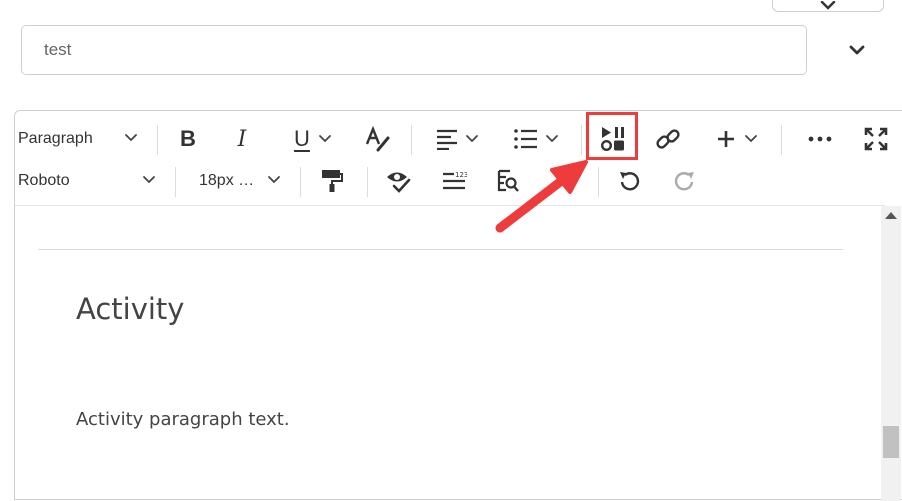  Describe the element at coordinates (55, 138) in the screenshot. I see `block-format-label: Paragraph` at that location.